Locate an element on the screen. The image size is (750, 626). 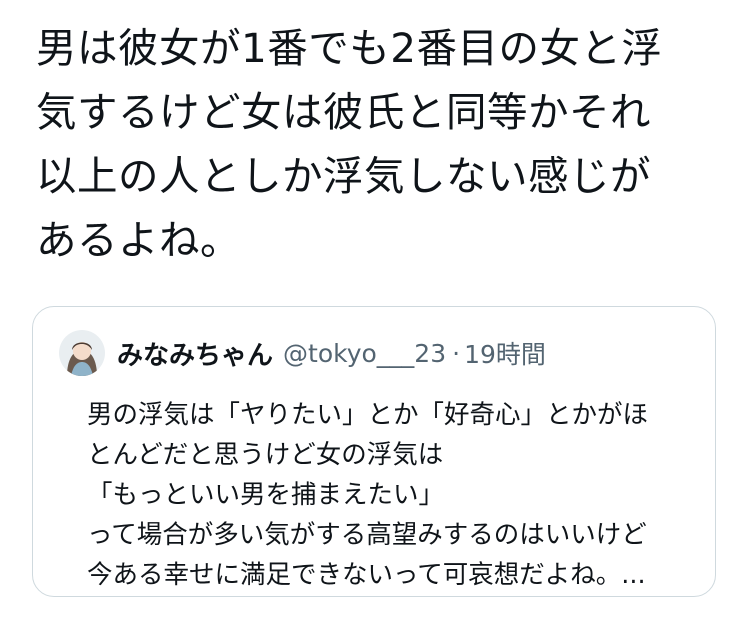
quoted-tweet-header: みなみちゃん @tokyo___23 · 19時間 is located at coordinates (302, 353).